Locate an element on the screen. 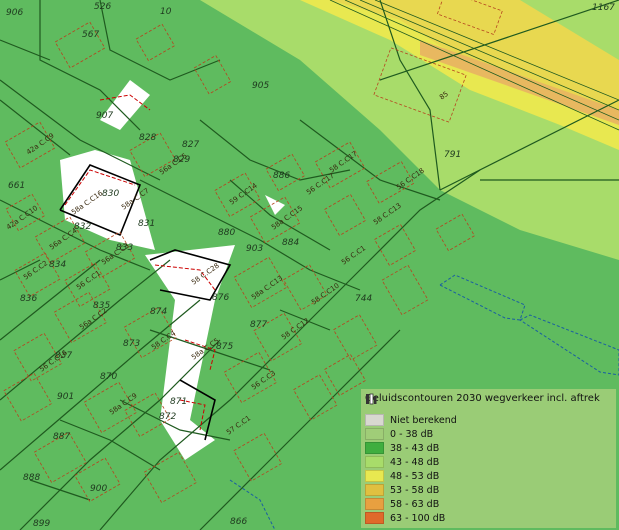  legend-item: 53 - 58 dB is located at coordinates (402, 490).